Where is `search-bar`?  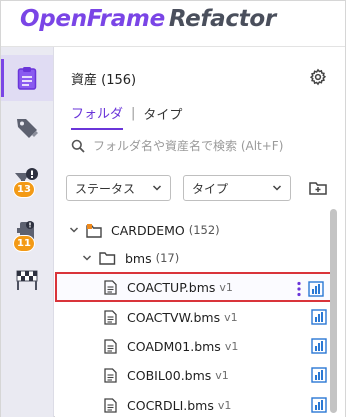 search-bar is located at coordinates (202, 146).